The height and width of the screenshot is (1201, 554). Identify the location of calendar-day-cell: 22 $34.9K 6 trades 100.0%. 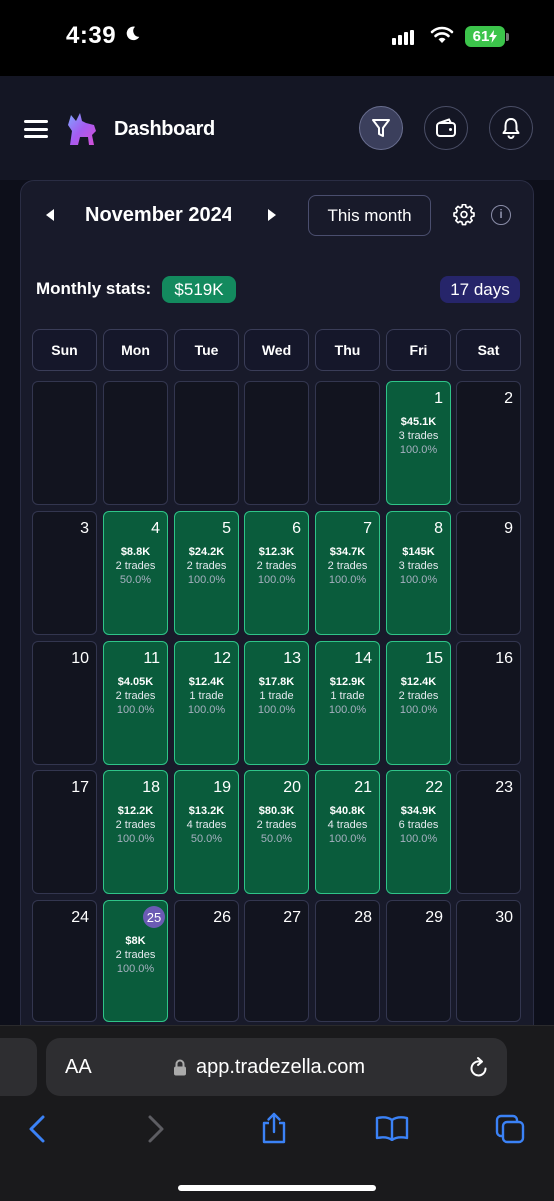
(418, 832).